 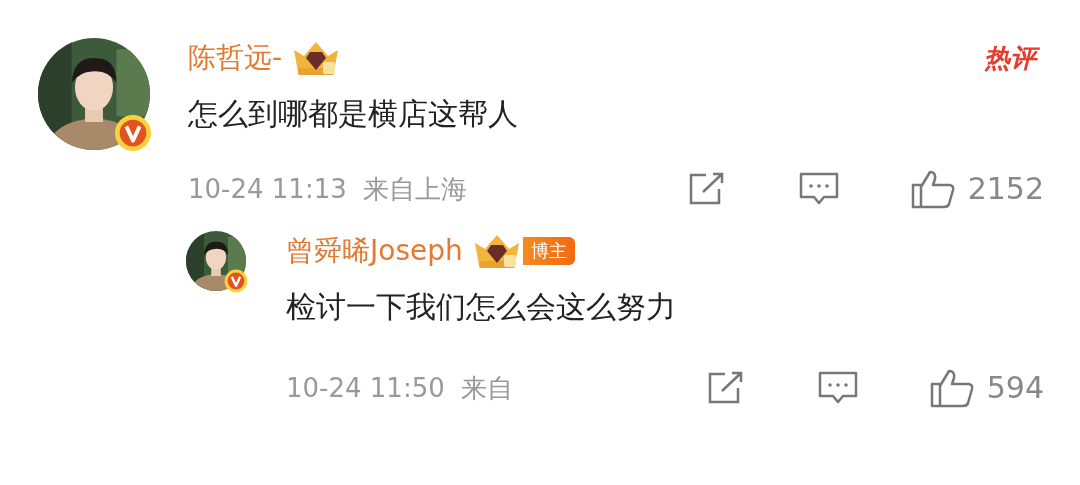 What do you see at coordinates (235, 58) in the screenshot?
I see `author-name: 陈哲远-` at bounding box center [235, 58].